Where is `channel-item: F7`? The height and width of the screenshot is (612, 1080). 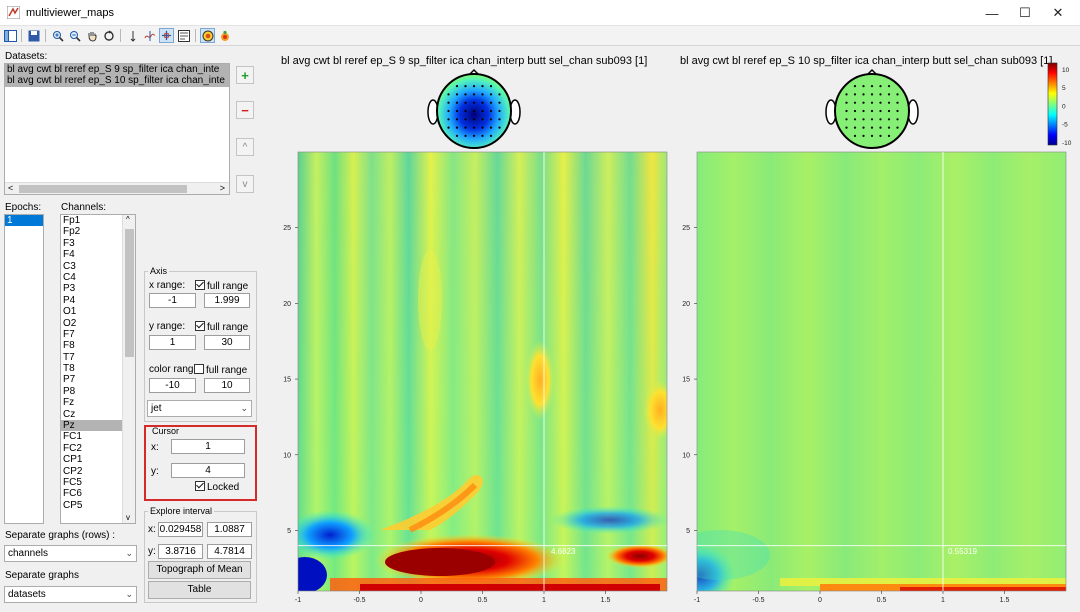
channel-item: F7 is located at coordinates (91, 334).